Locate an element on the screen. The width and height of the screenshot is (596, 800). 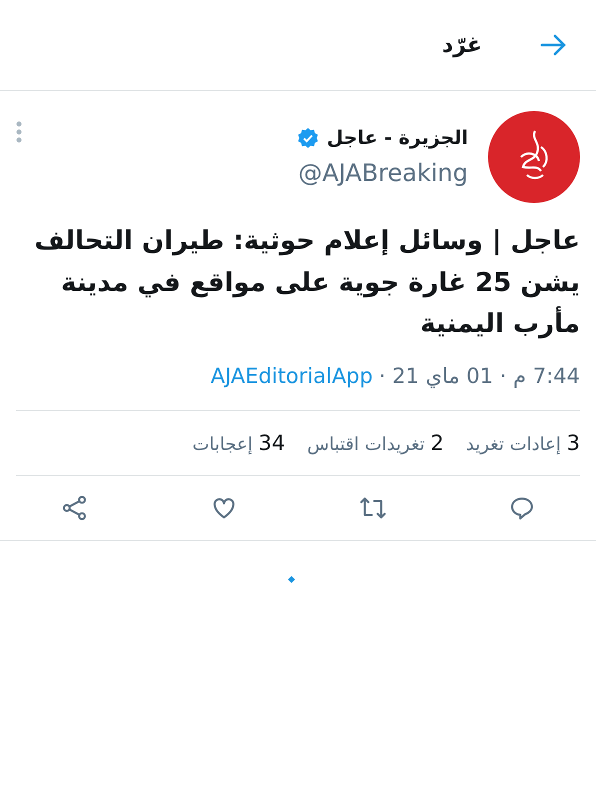
page-title: غرّد is located at coordinates (462, 45).